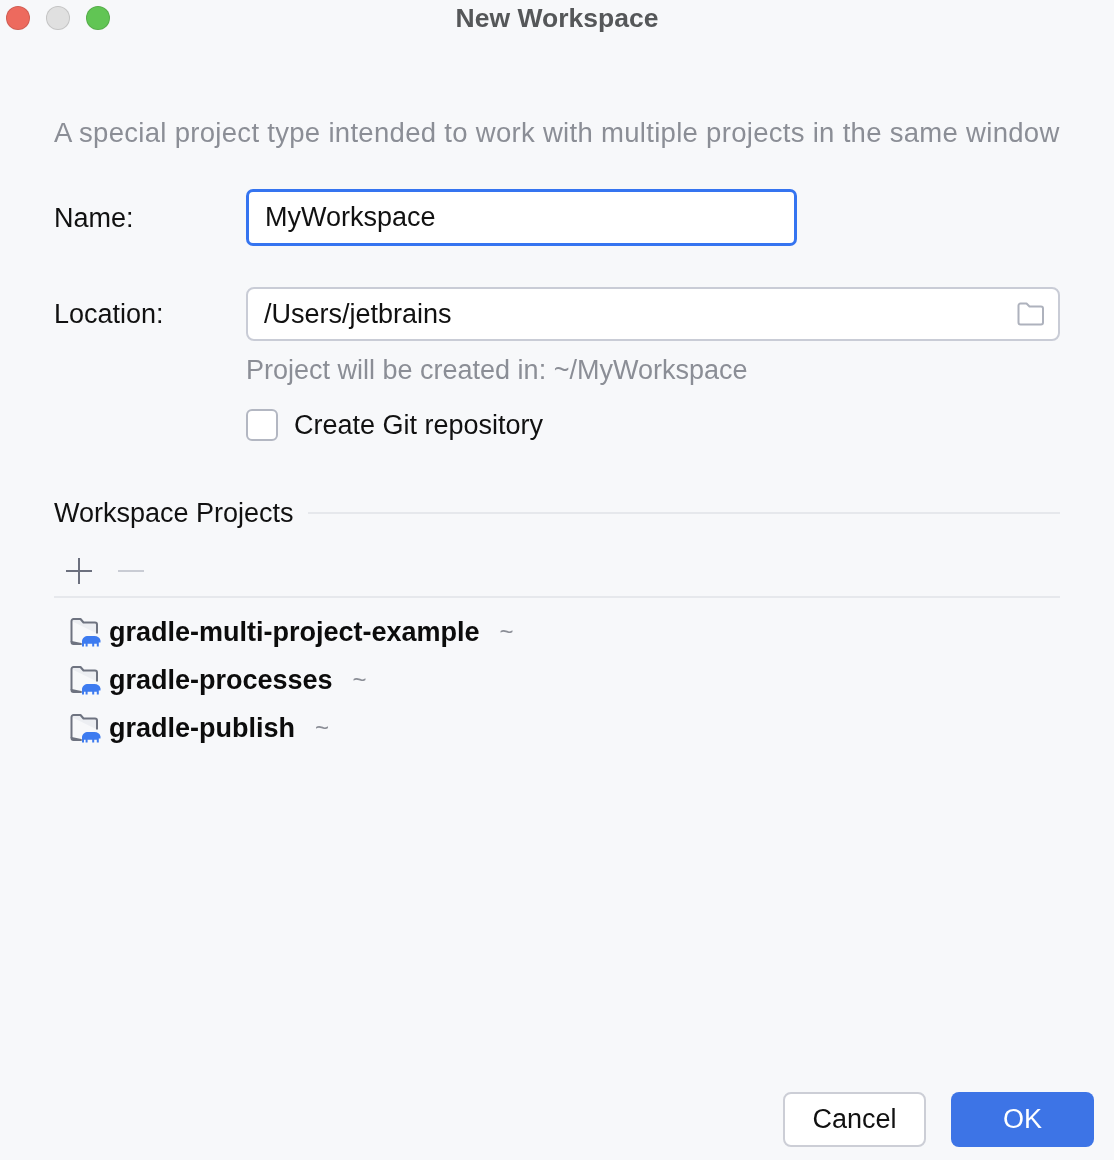 This screenshot has height=1160, width=1114. Describe the element at coordinates (557, 18) in the screenshot. I see `window-title: New Workspace` at that location.